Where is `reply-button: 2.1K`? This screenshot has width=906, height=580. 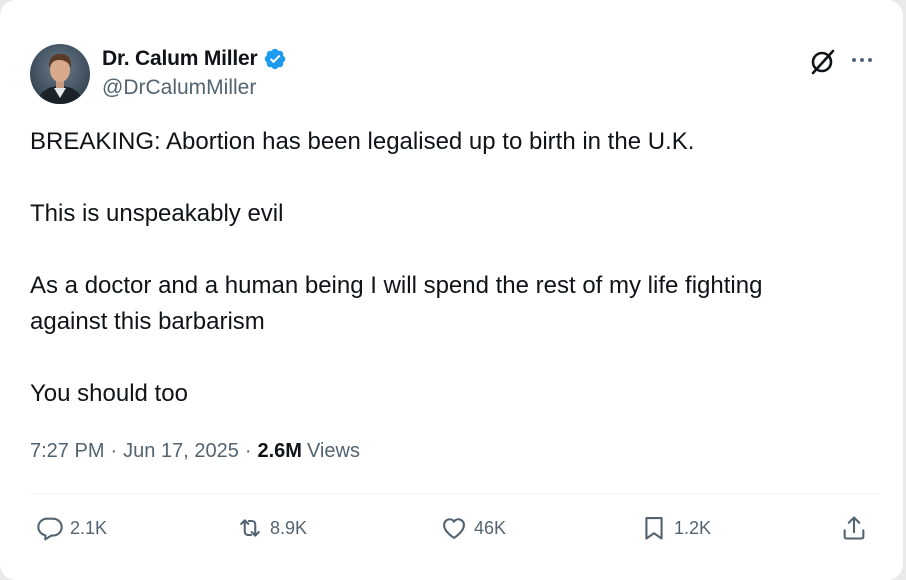
reply-button: 2.1K is located at coordinates (71, 528).